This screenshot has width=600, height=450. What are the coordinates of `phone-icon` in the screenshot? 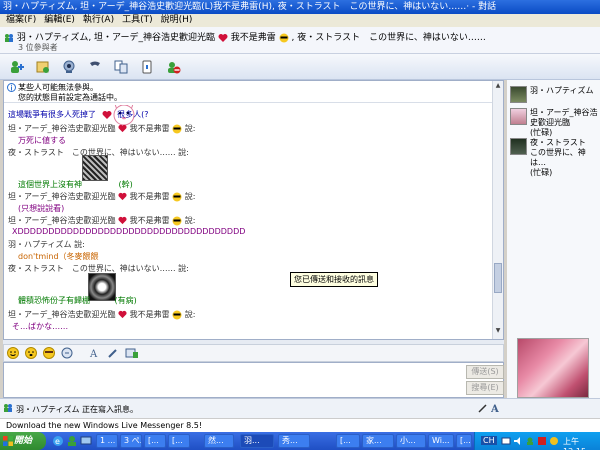 It's located at (95, 63).